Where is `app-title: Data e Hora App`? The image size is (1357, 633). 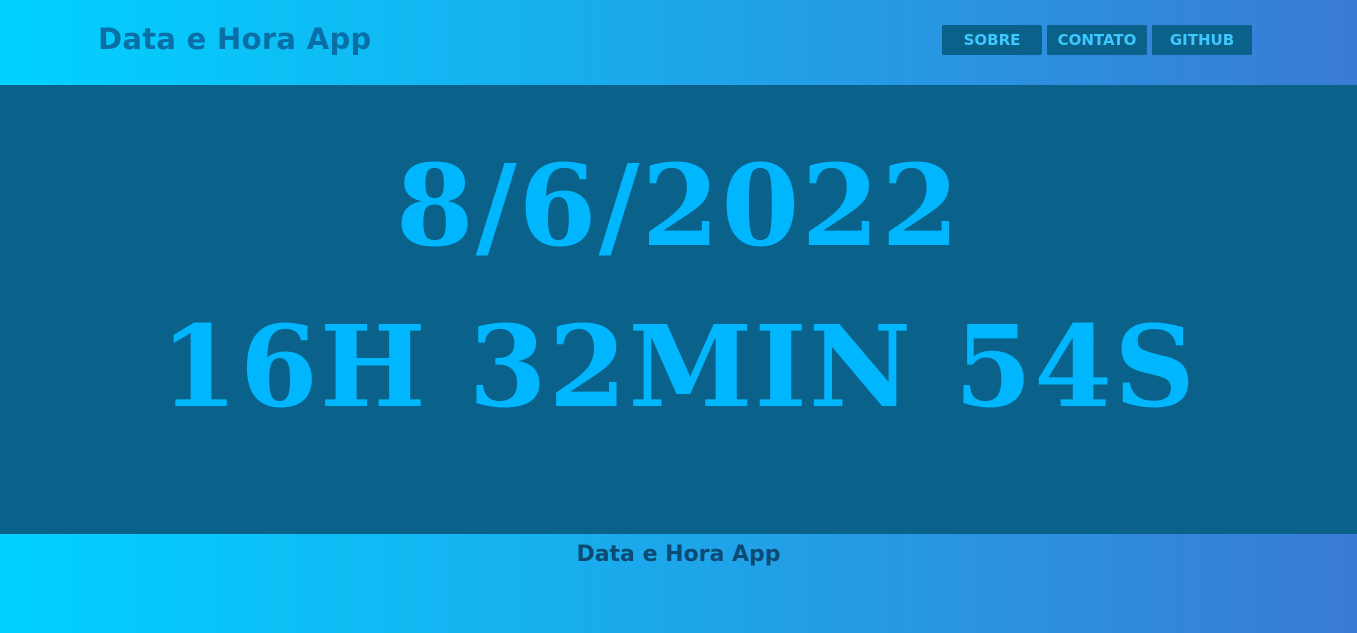
app-title: Data e Hora App is located at coordinates (235, 39).